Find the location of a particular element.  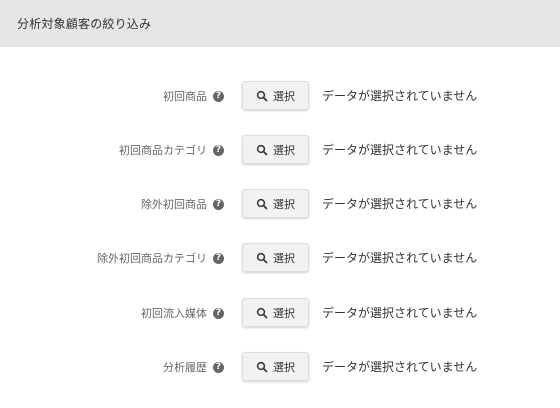

filter-label: 初回商品 is located at coordinates (185, 96).